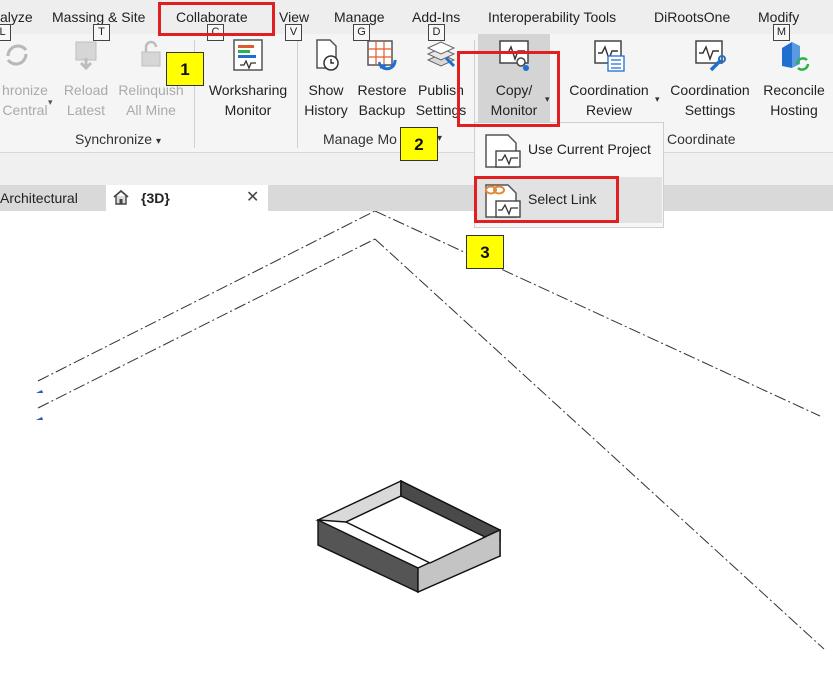 This screenshot has width=833, height=677. I want to click on panel-title-synchronize: Synchronize ▾, so click(118, 139).